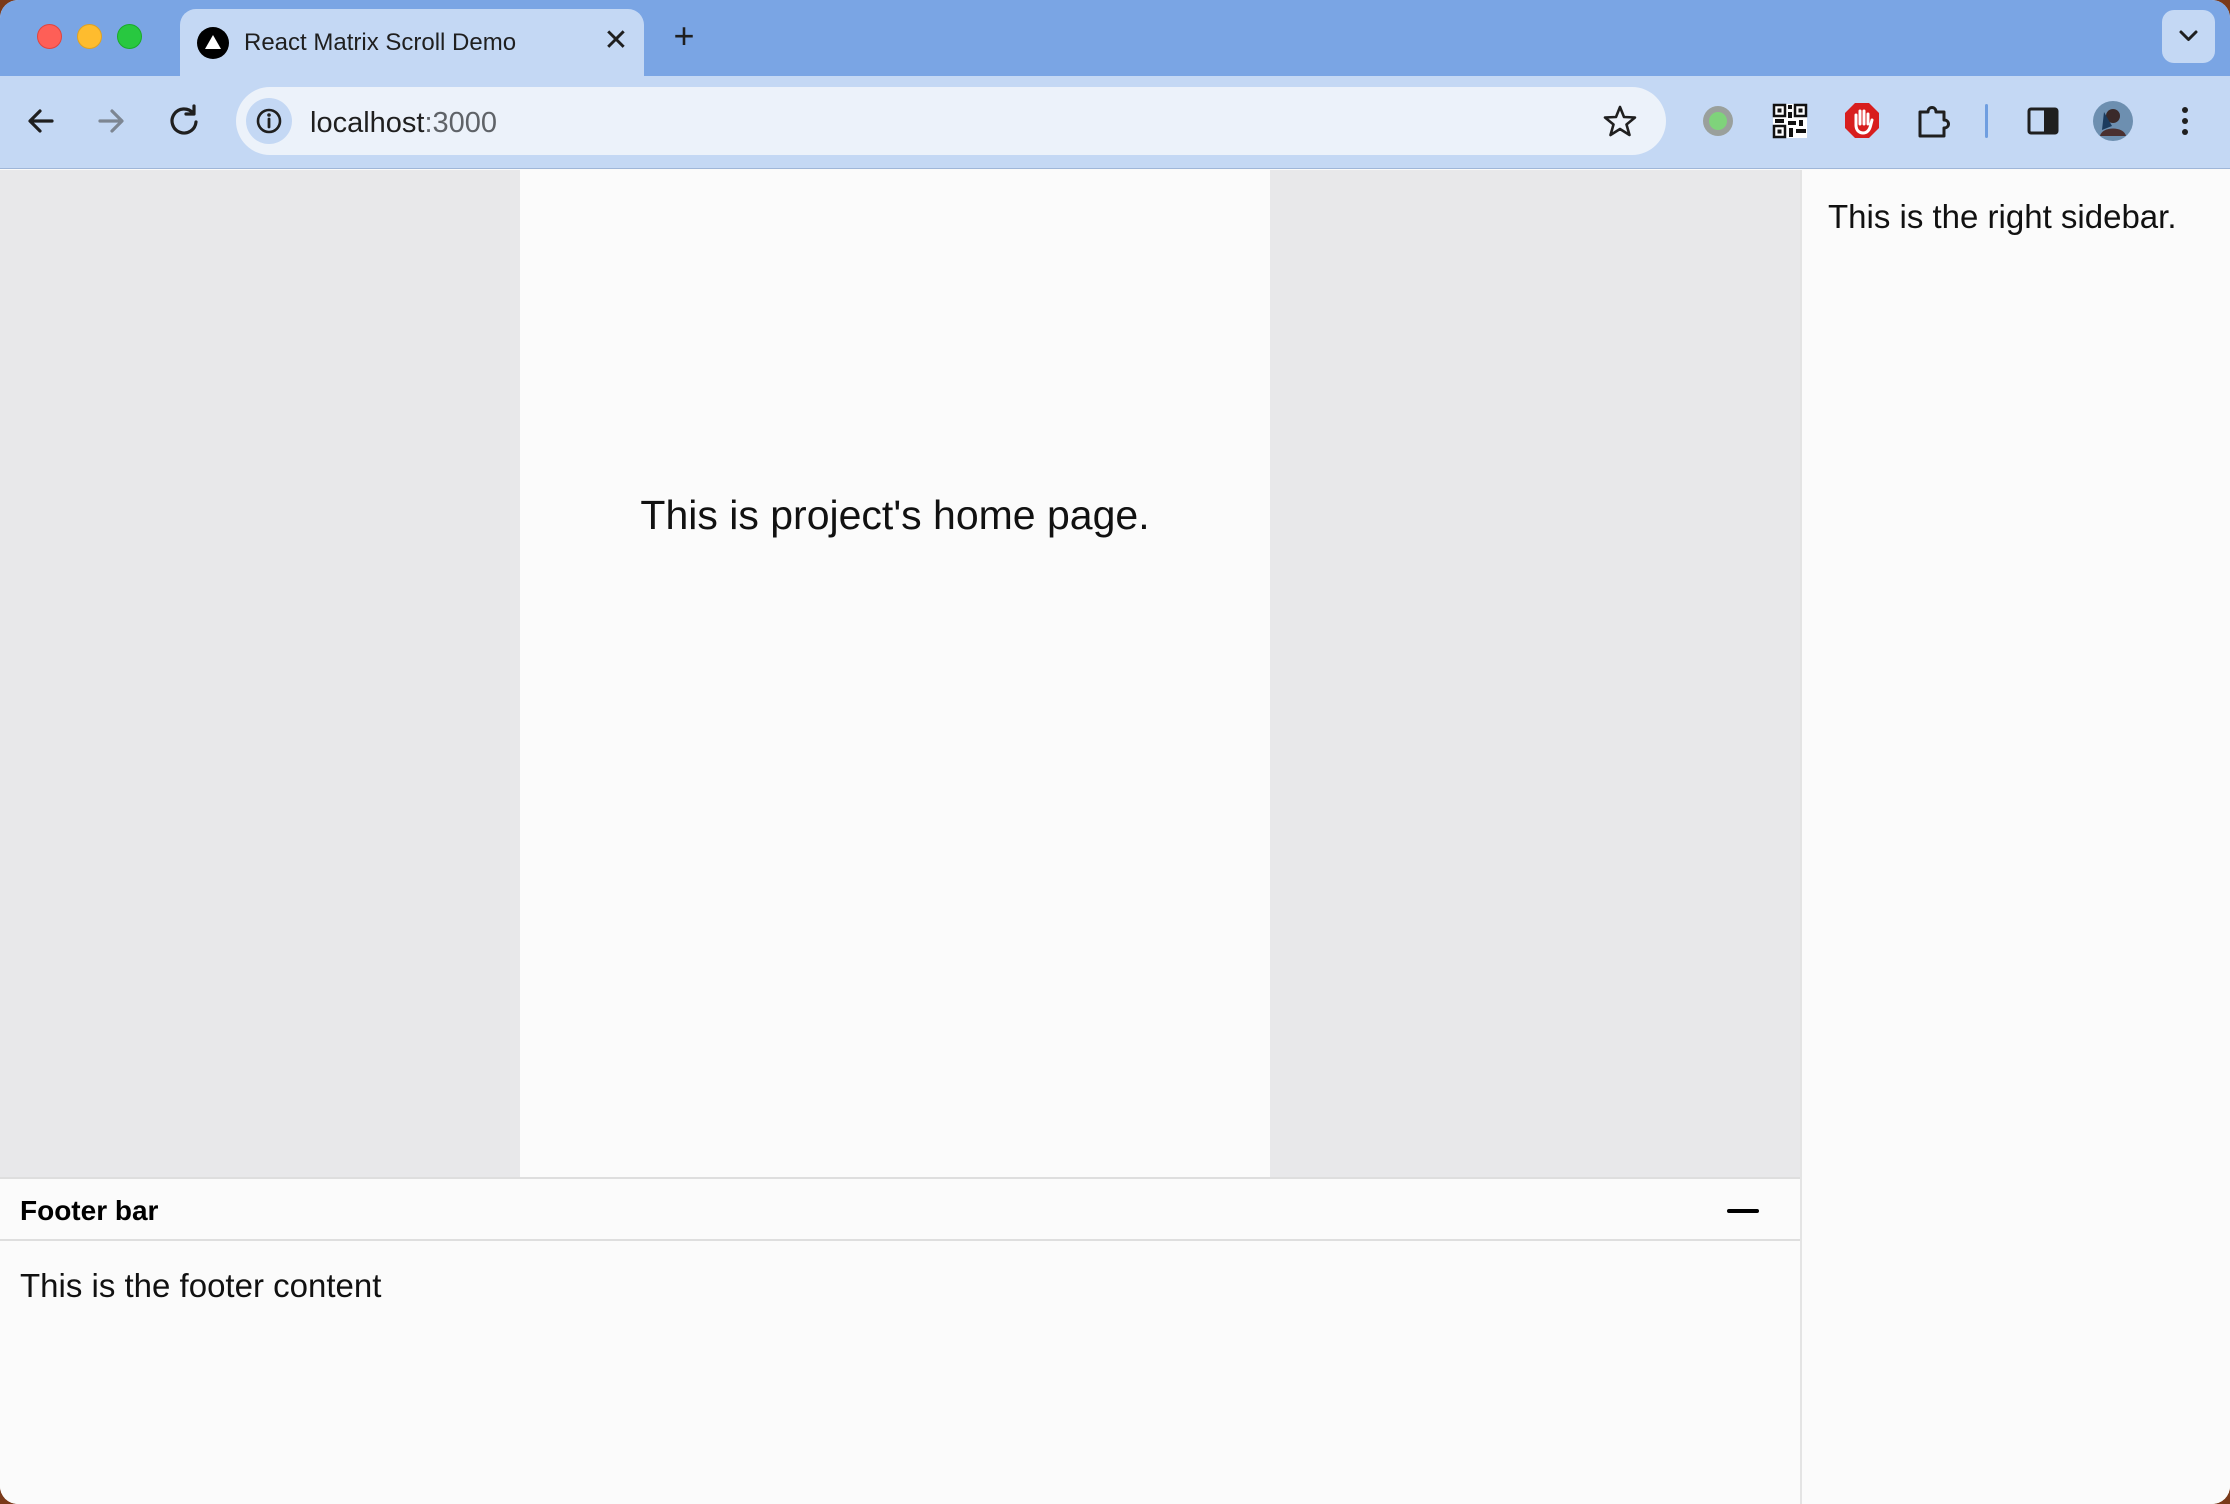  I want to click on profile-button, so click(2113, 121).